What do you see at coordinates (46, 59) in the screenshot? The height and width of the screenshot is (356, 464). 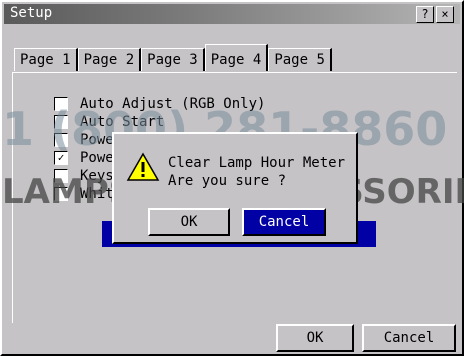 I see `tab-page-1: Page 1` at bounding box center [46, 59].